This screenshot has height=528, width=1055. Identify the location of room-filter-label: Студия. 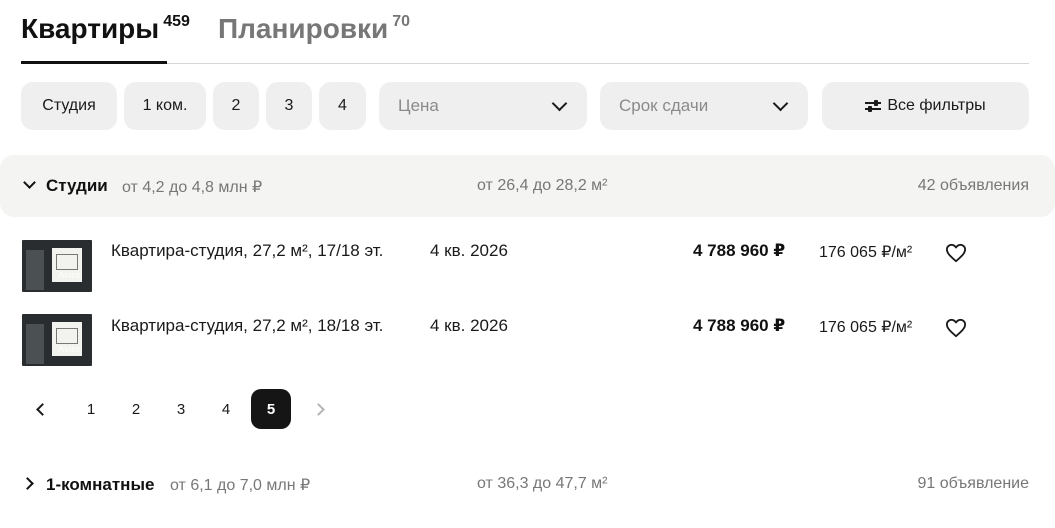
(69, 105).